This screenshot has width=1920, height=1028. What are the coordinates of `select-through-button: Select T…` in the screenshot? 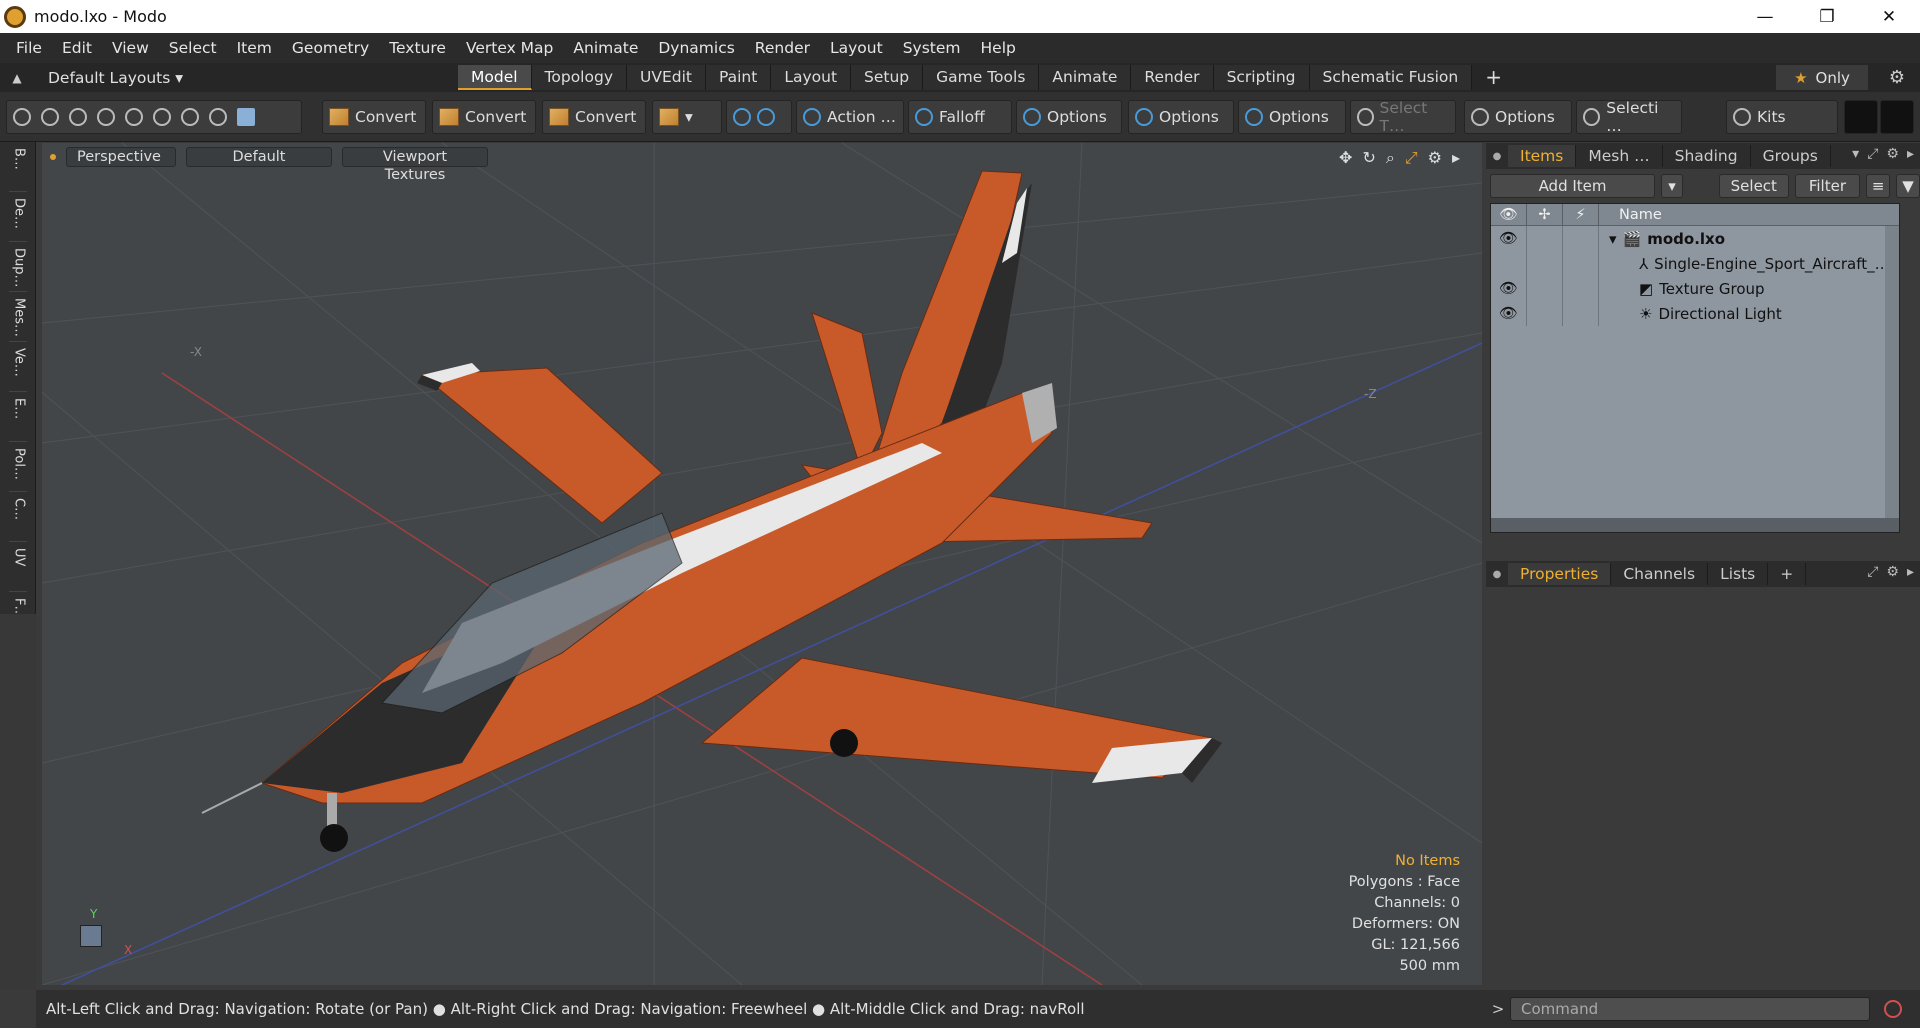 It's located at (1403, 117).